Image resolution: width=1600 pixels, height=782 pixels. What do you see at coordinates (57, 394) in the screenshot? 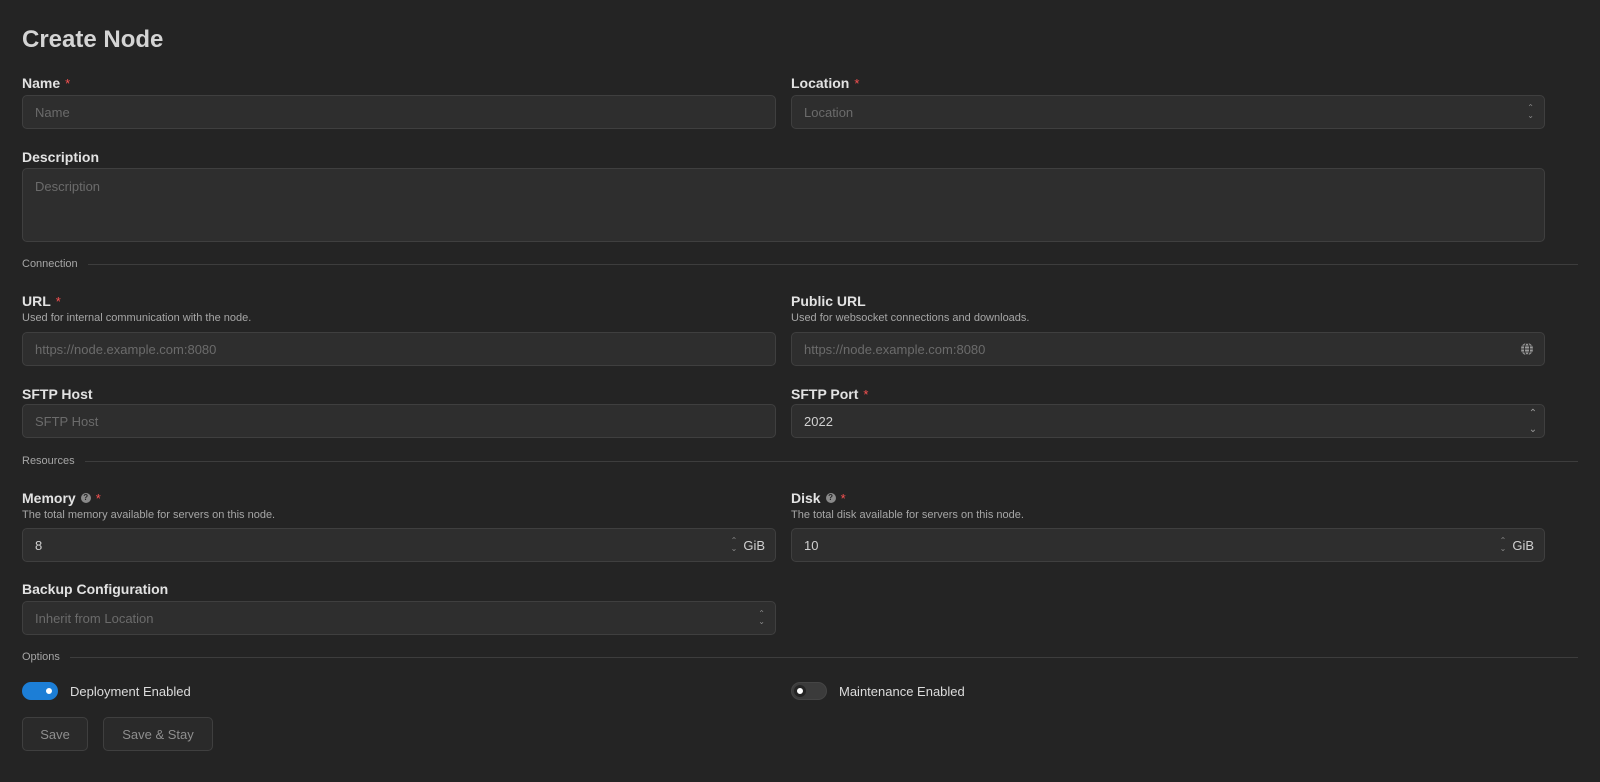
I see `sftp-host-label: SFTP Host` at bounding box center [57, 394].